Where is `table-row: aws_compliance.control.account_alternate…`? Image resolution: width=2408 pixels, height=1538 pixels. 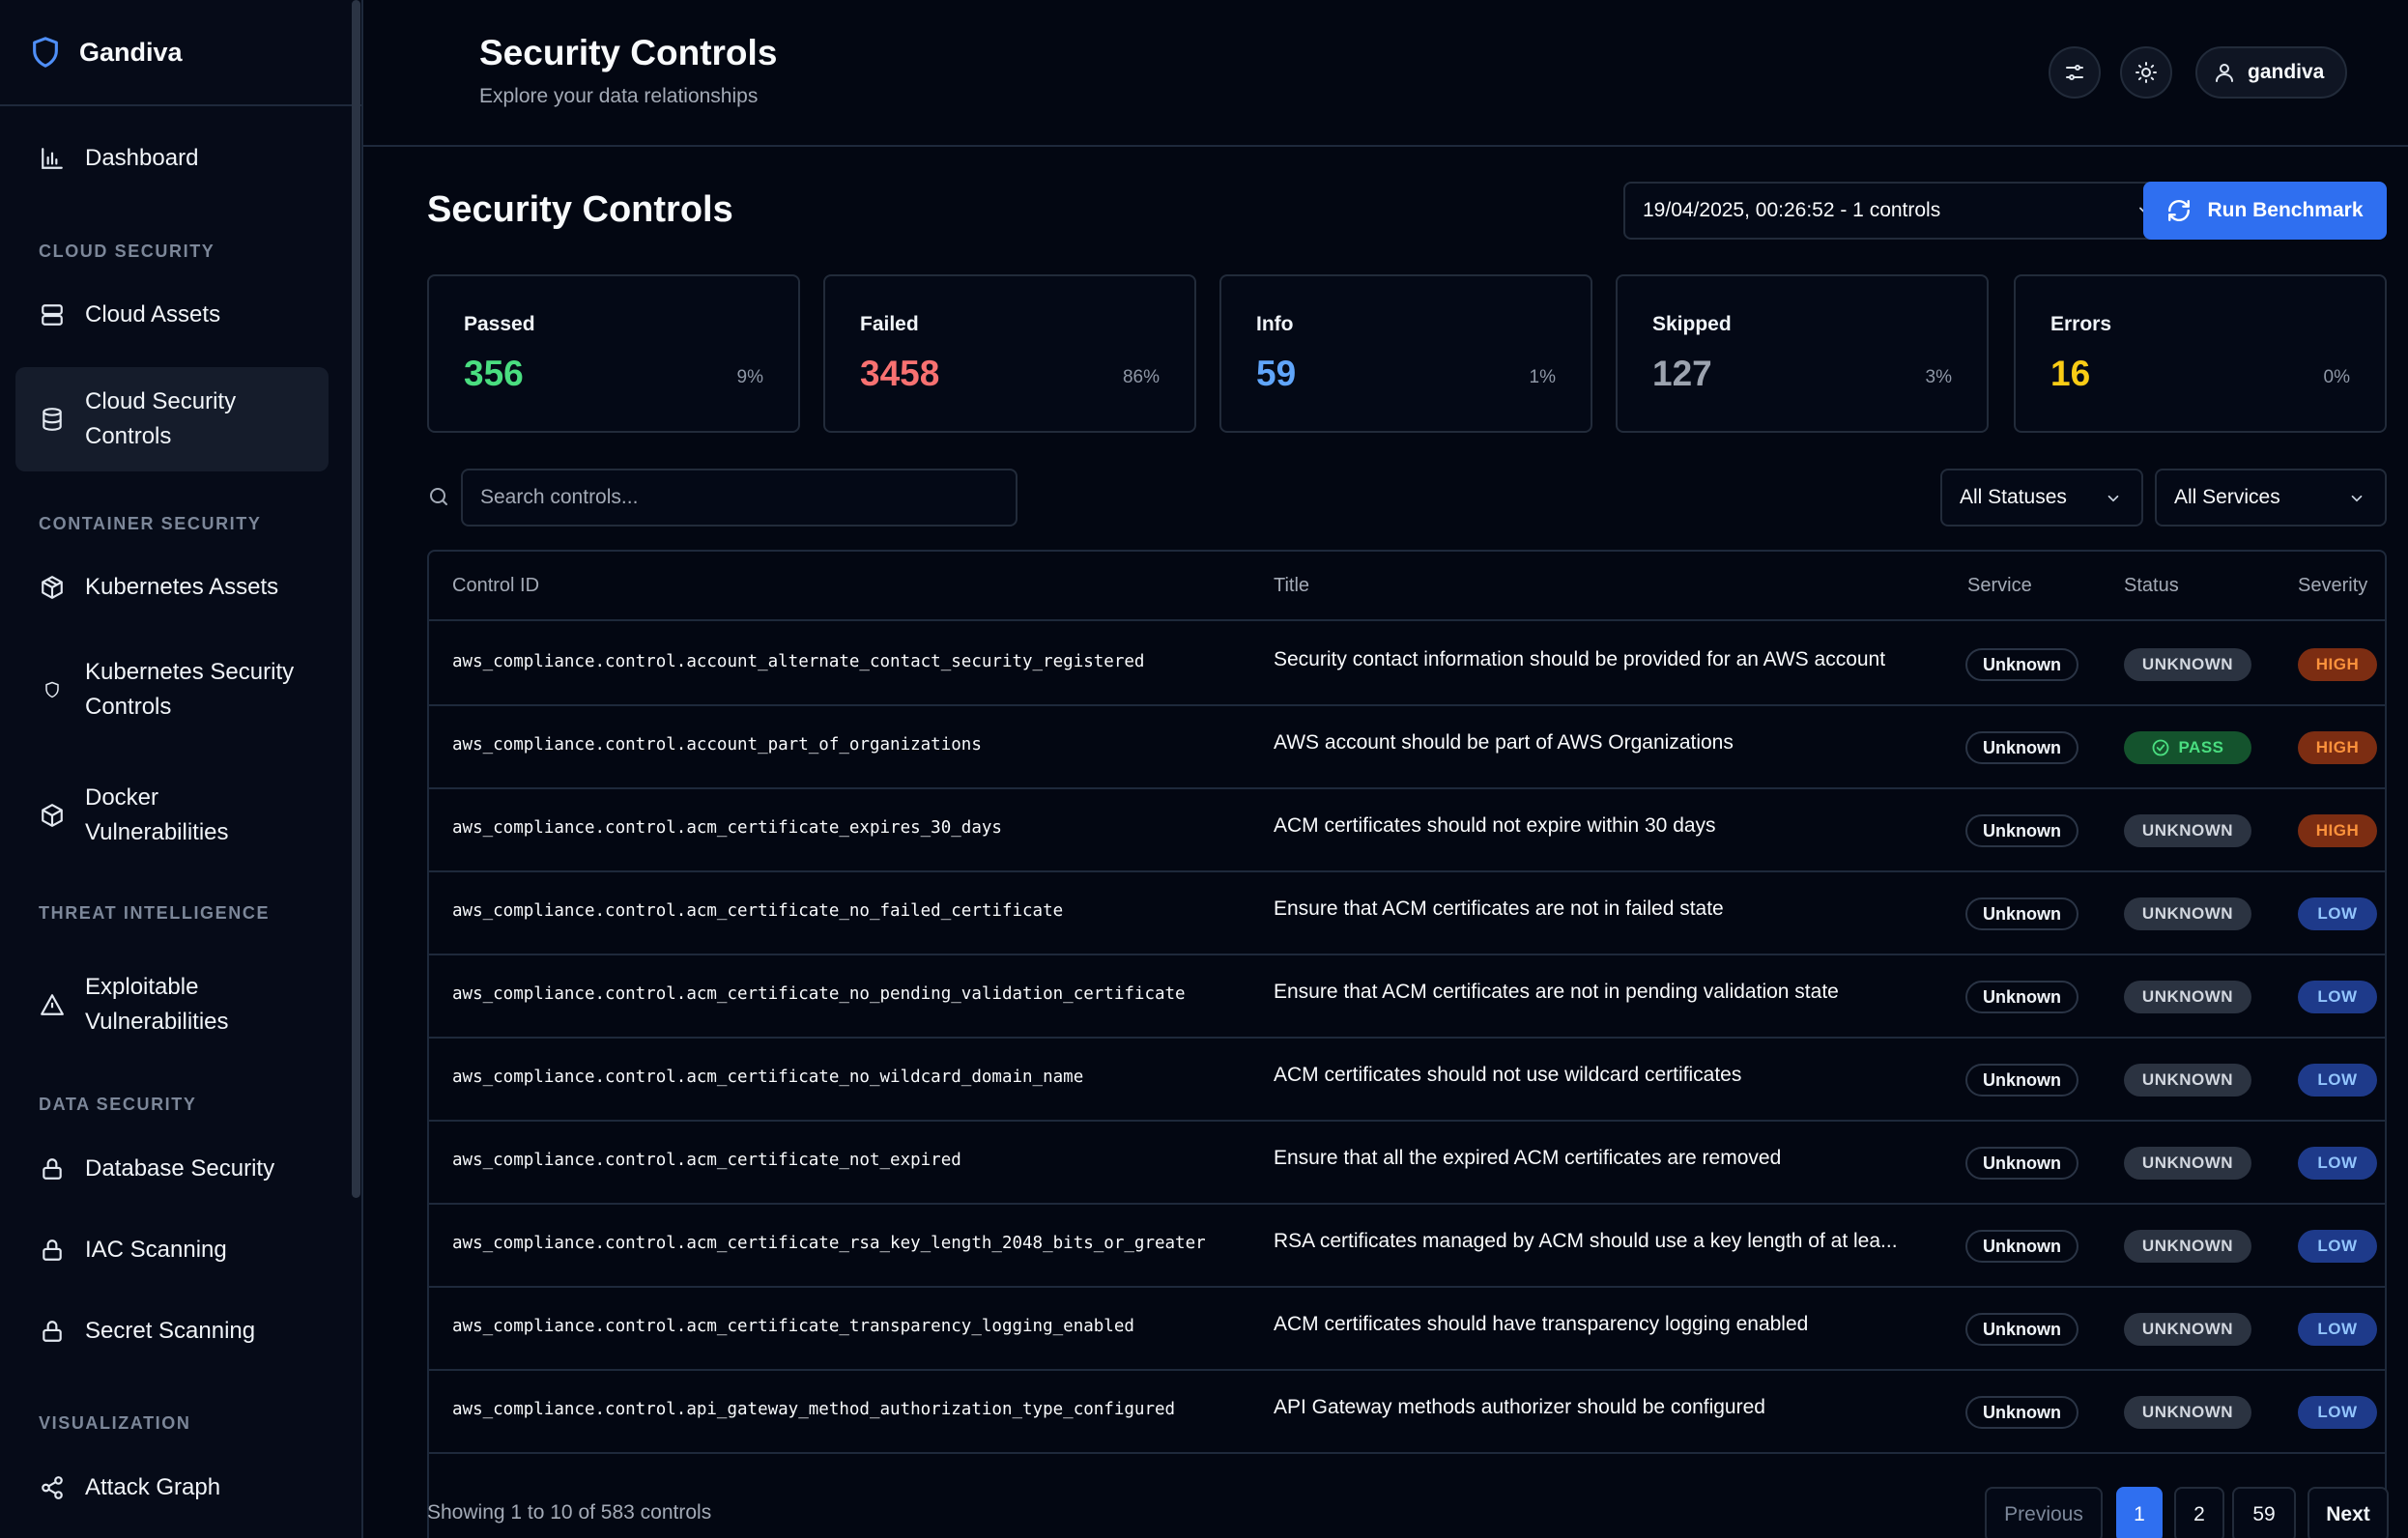 table-row: aws_compliance.control.account_alternate… is located at coordinates (1407, 664).